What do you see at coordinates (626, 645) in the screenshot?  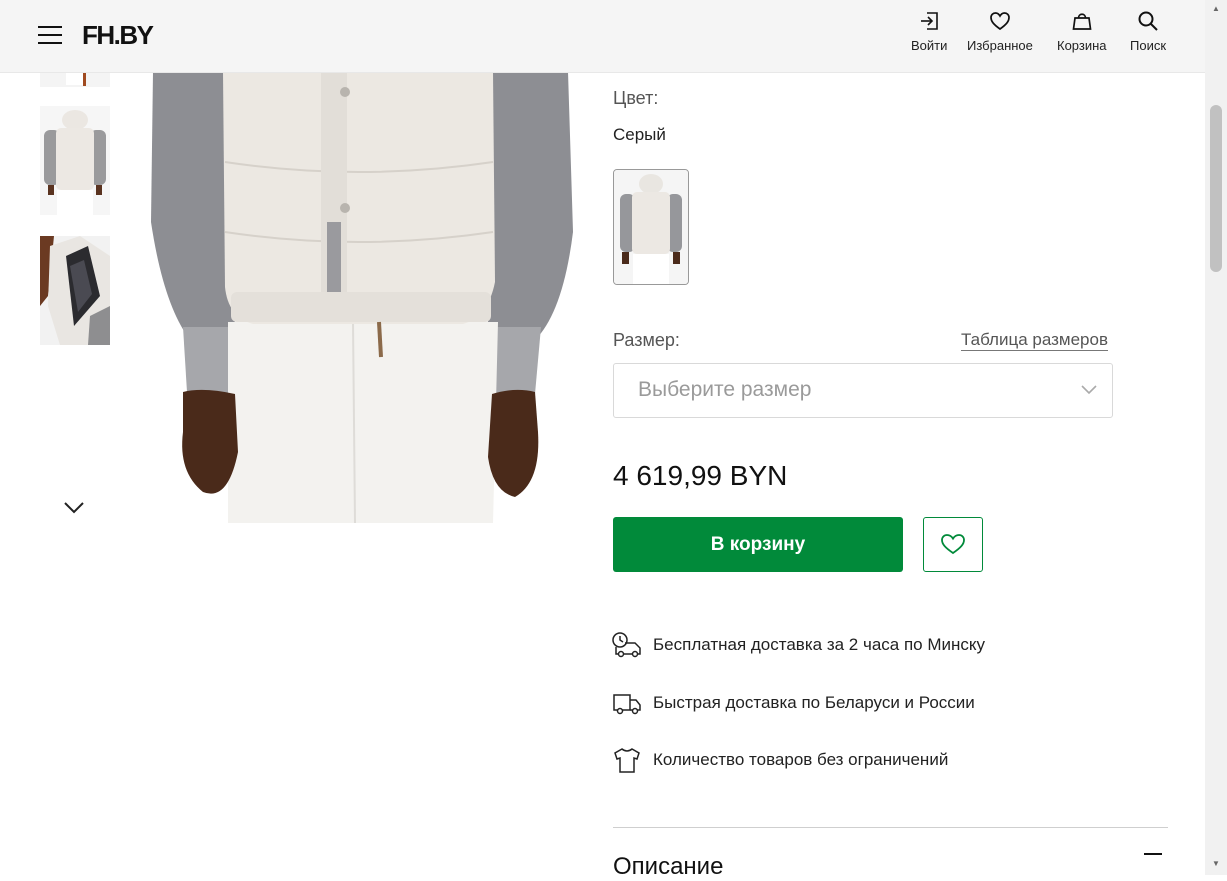 I see `fast-delivery-icon` at bounding box center [626, 645].